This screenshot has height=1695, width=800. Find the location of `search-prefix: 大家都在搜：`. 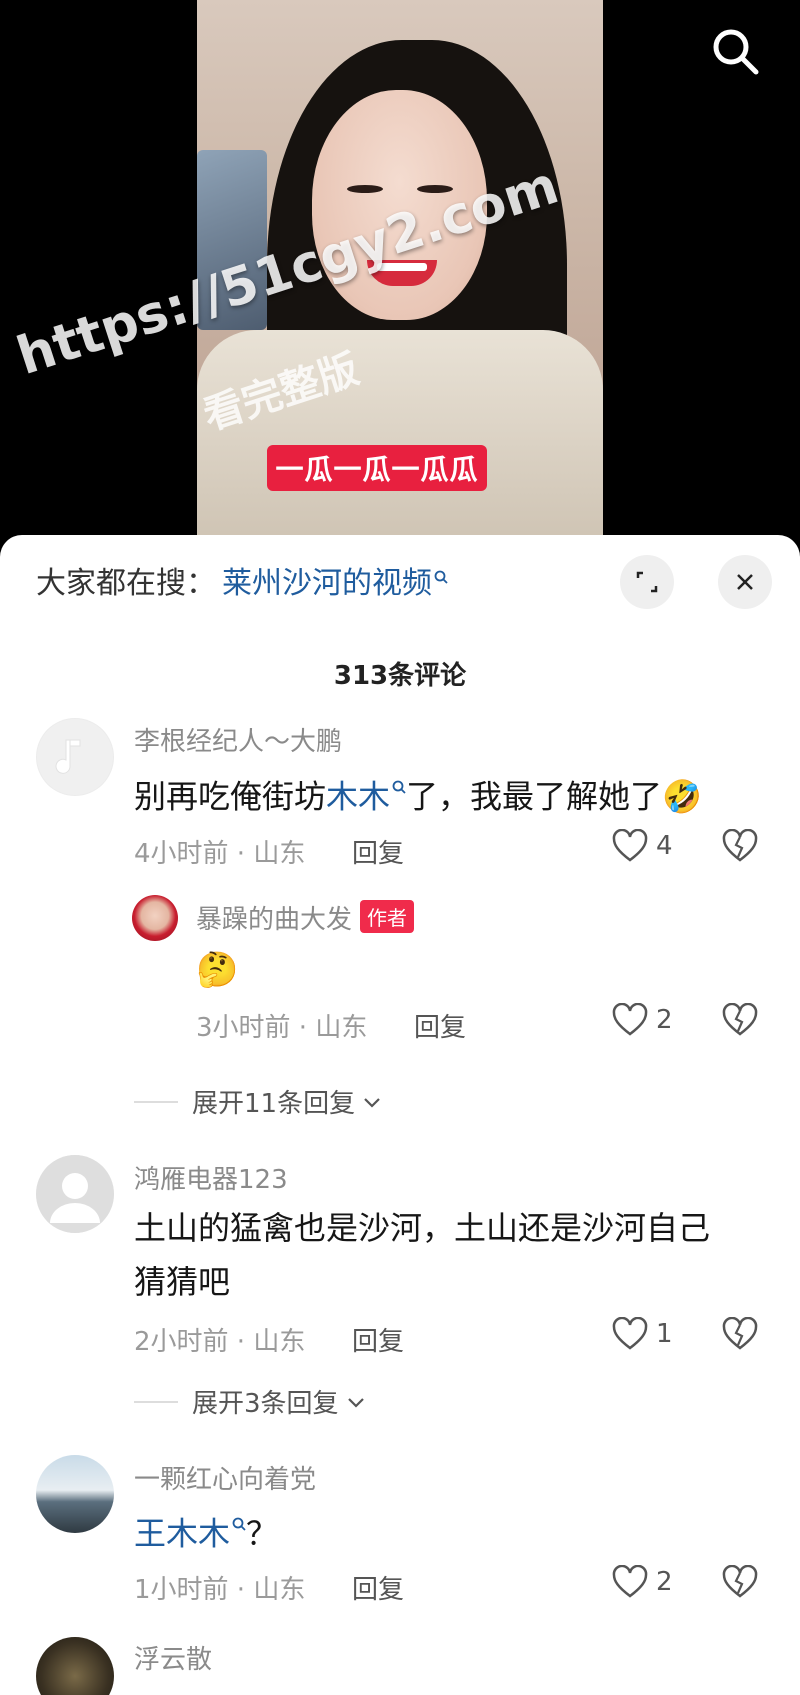

search-prefix: 大家都在搜： is located at coordinates (126, 583).